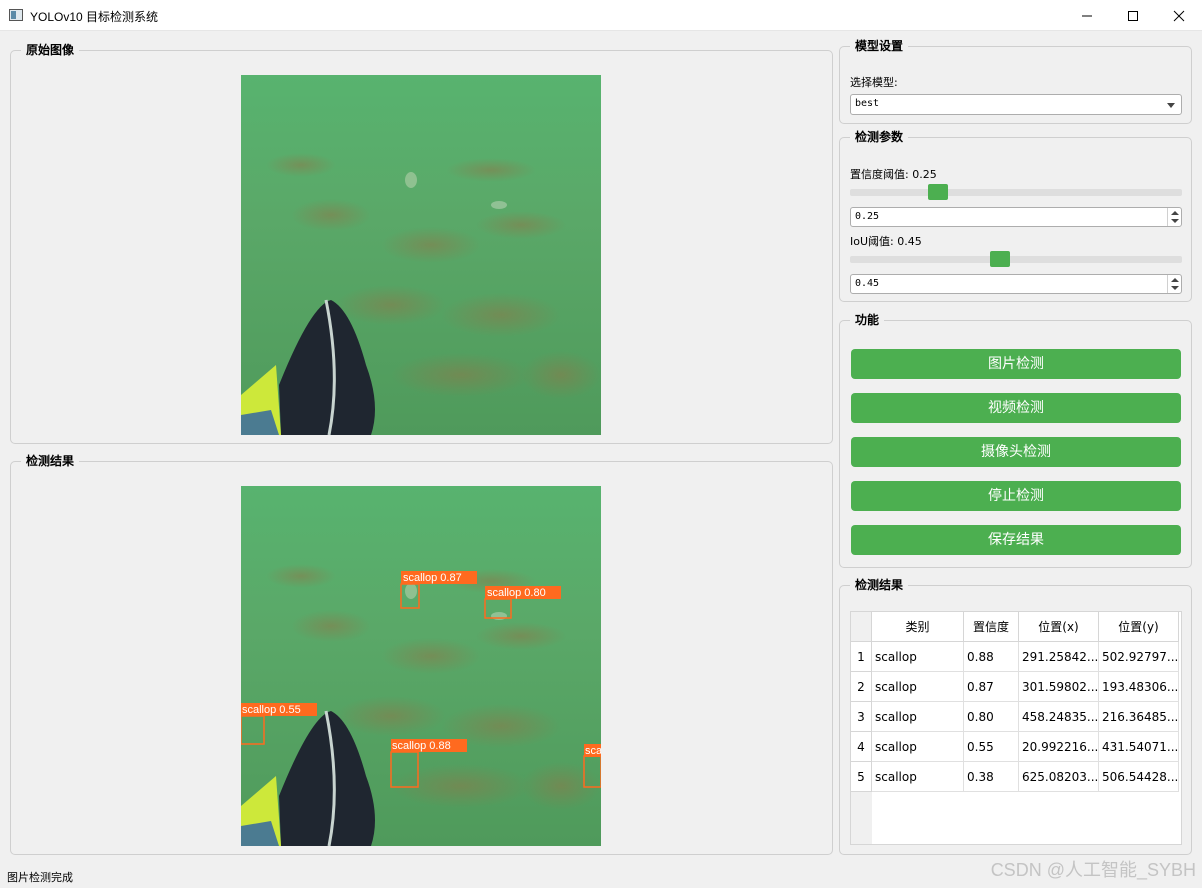  I want to click on original-image, so click(421, 255).